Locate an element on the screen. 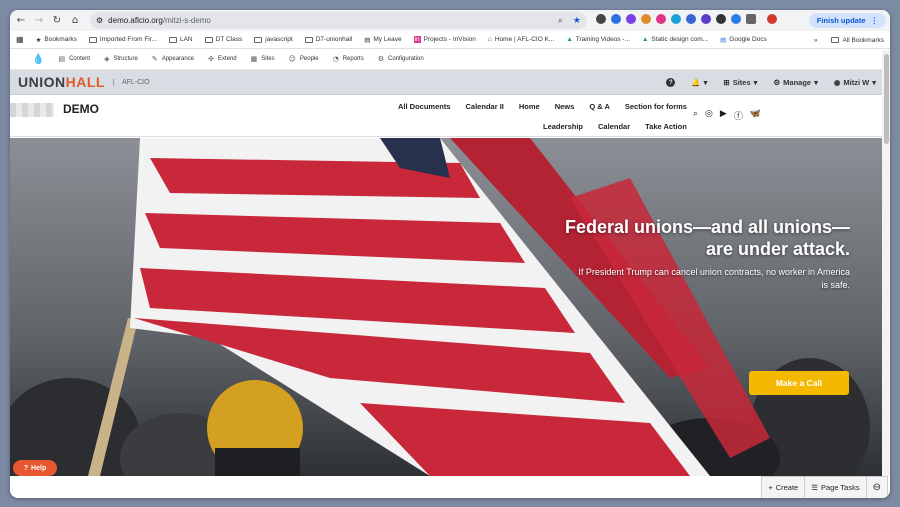 The image size is (900, 507). puzzle-icon is located at coordinates (751, 19).